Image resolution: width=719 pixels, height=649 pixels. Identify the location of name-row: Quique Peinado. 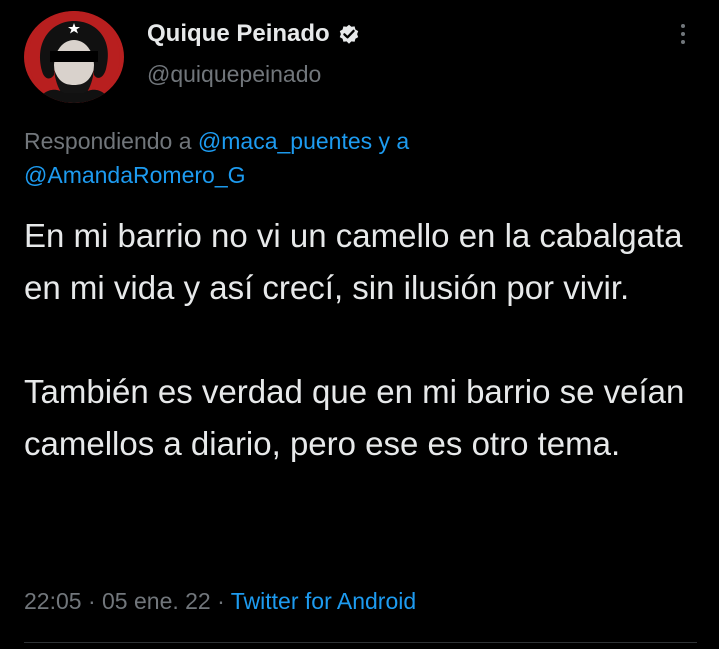
(254, 34).